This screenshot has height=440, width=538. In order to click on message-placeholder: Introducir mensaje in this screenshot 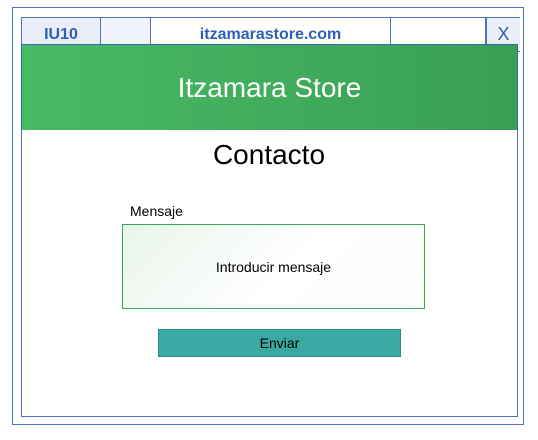, I will do `click(273, 266)`.